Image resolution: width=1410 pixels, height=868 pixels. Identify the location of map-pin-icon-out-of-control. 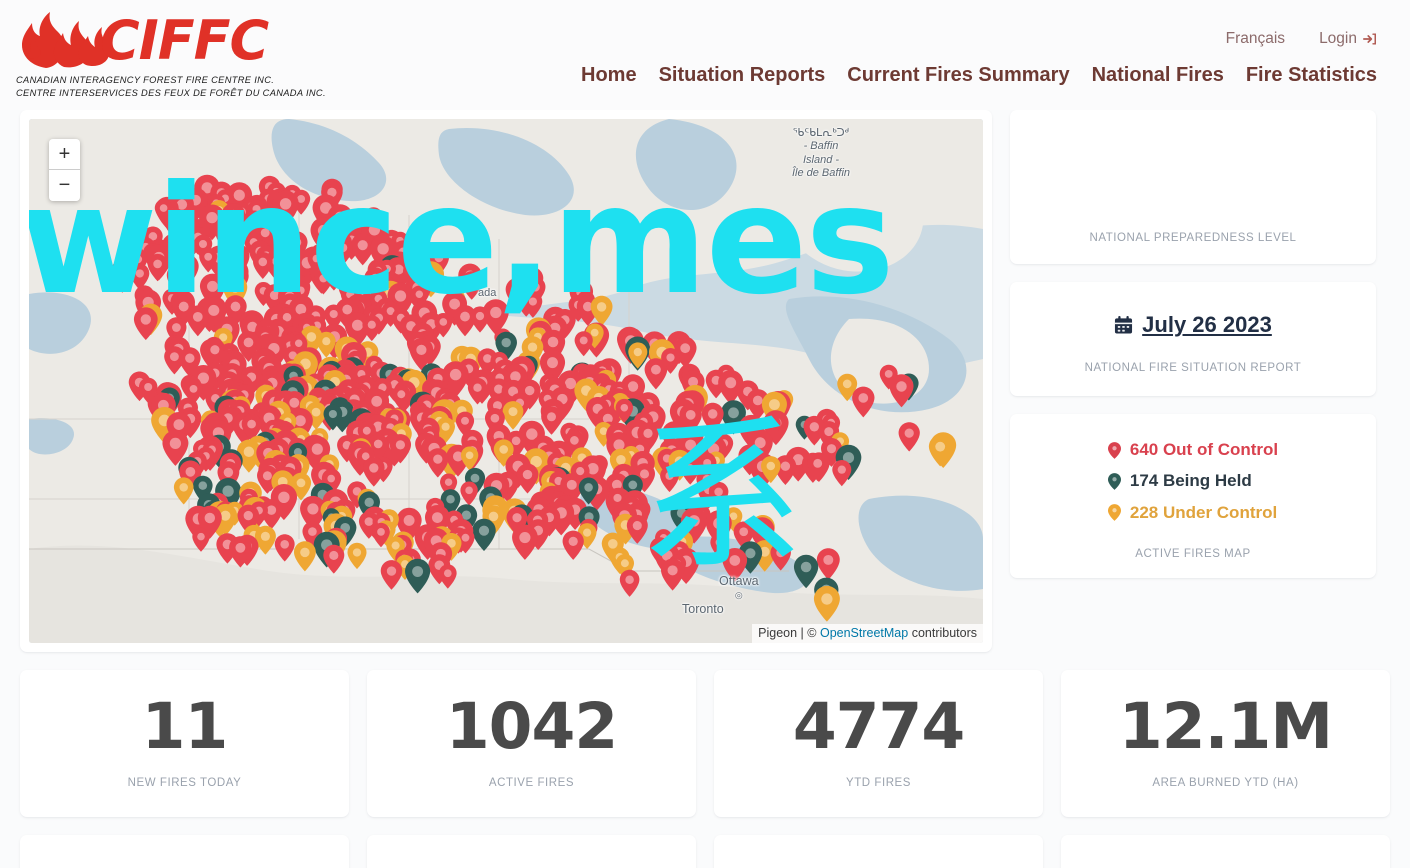
(1114, 450).